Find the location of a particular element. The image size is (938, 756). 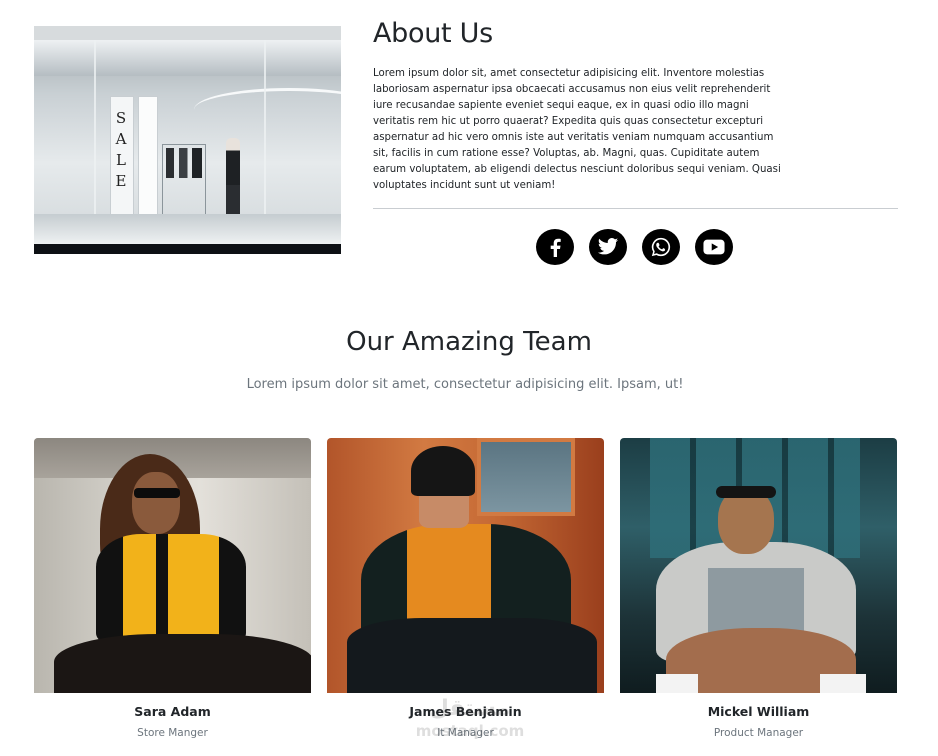

team-title: Our Amazing Team is located at coordinates (469, 342).